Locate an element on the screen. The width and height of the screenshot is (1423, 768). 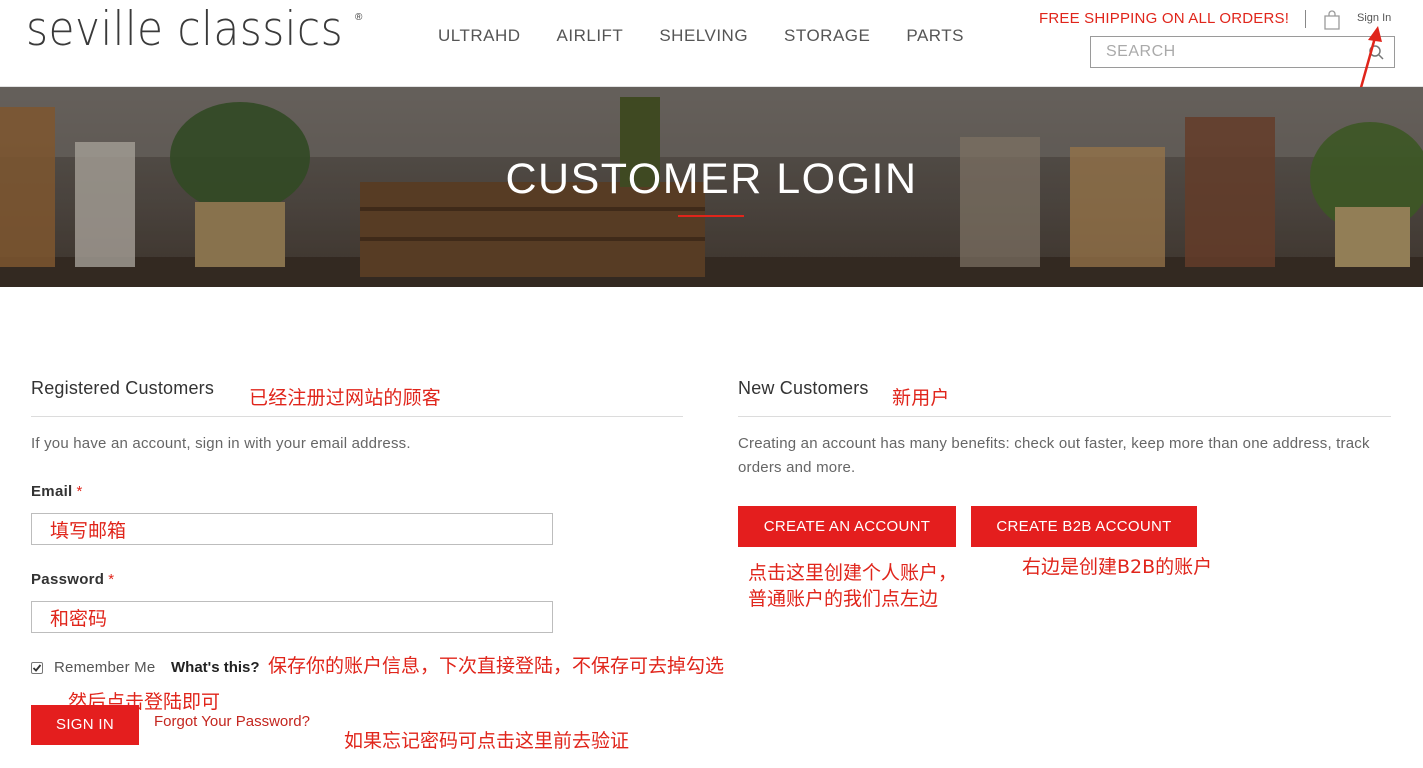
email-field-wrapper is located at coordinates (292, 529).